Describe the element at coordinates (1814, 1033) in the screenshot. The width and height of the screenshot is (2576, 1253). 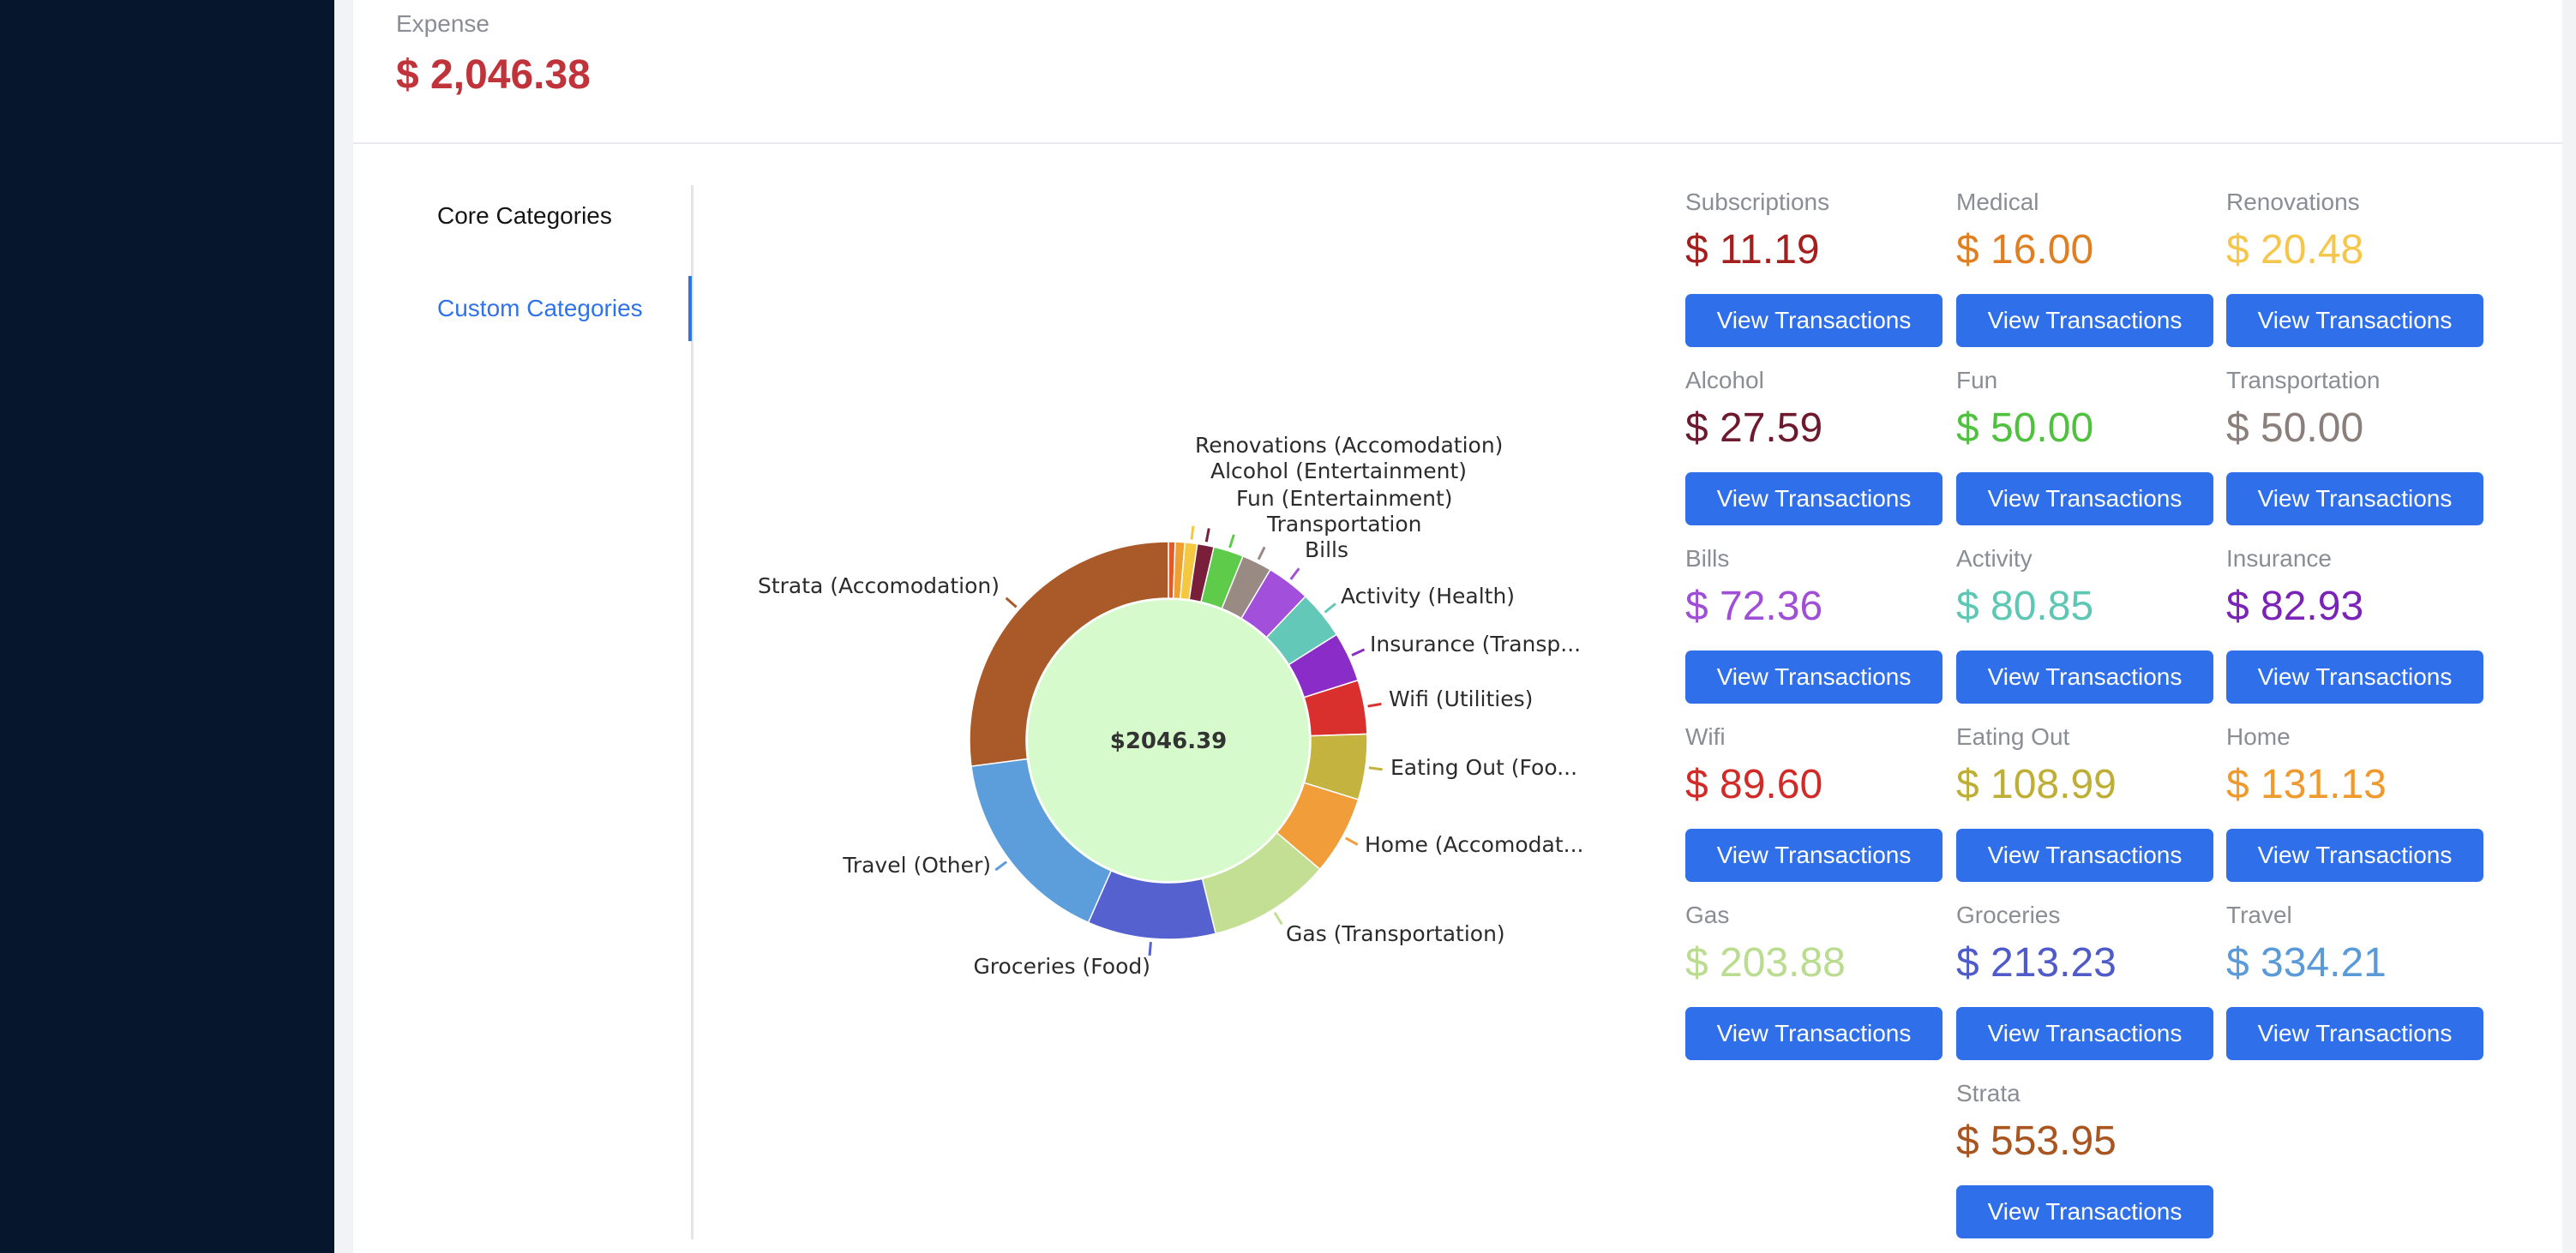
I see `view-transactions-button-gas: View Transactions` at that location.